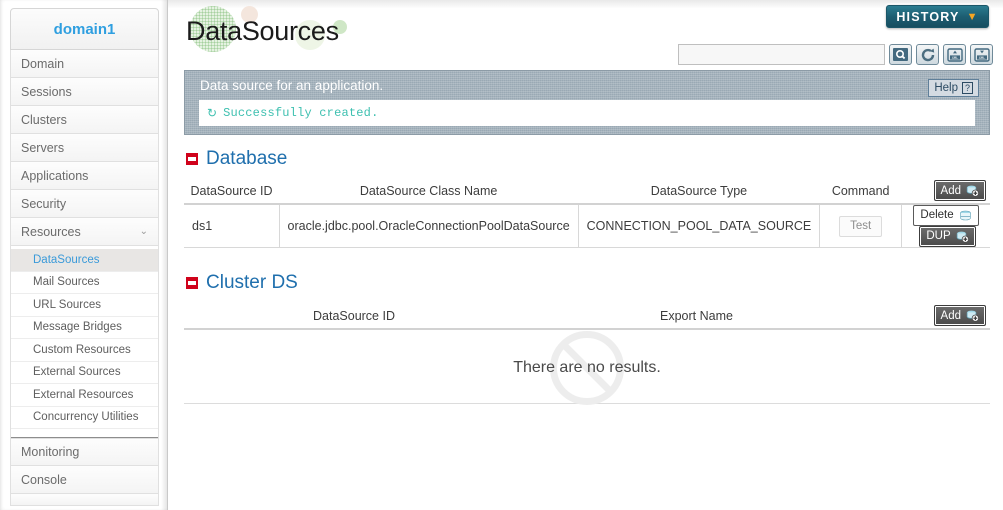 This screenshot has width=1003, height=510. I want to click on cluster-ds-table: DataSource ID Export Name Add, so click(587, 316).